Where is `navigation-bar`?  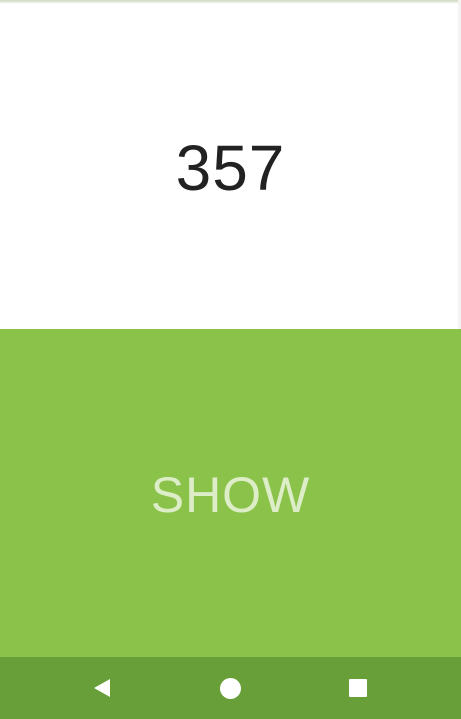
navigation-bar is located at coordinates (230, 688).